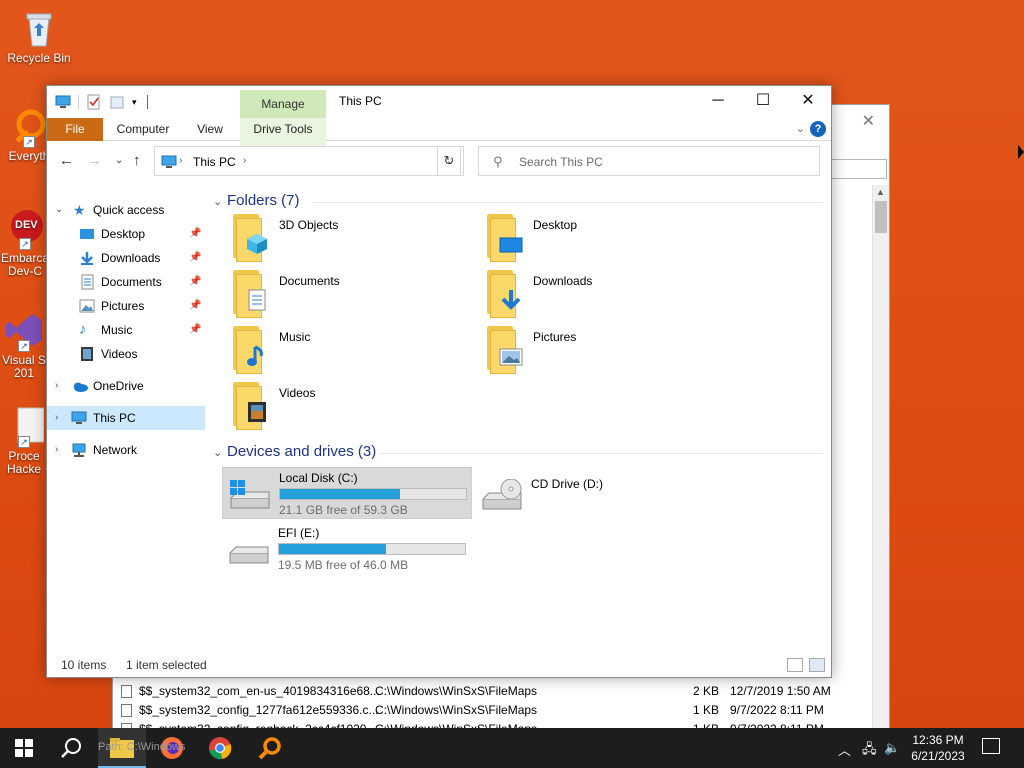 The image size is (1024, 768). I want to click on desktop-icon-recycle-bin: Recycle Bin, so click(39, 36).